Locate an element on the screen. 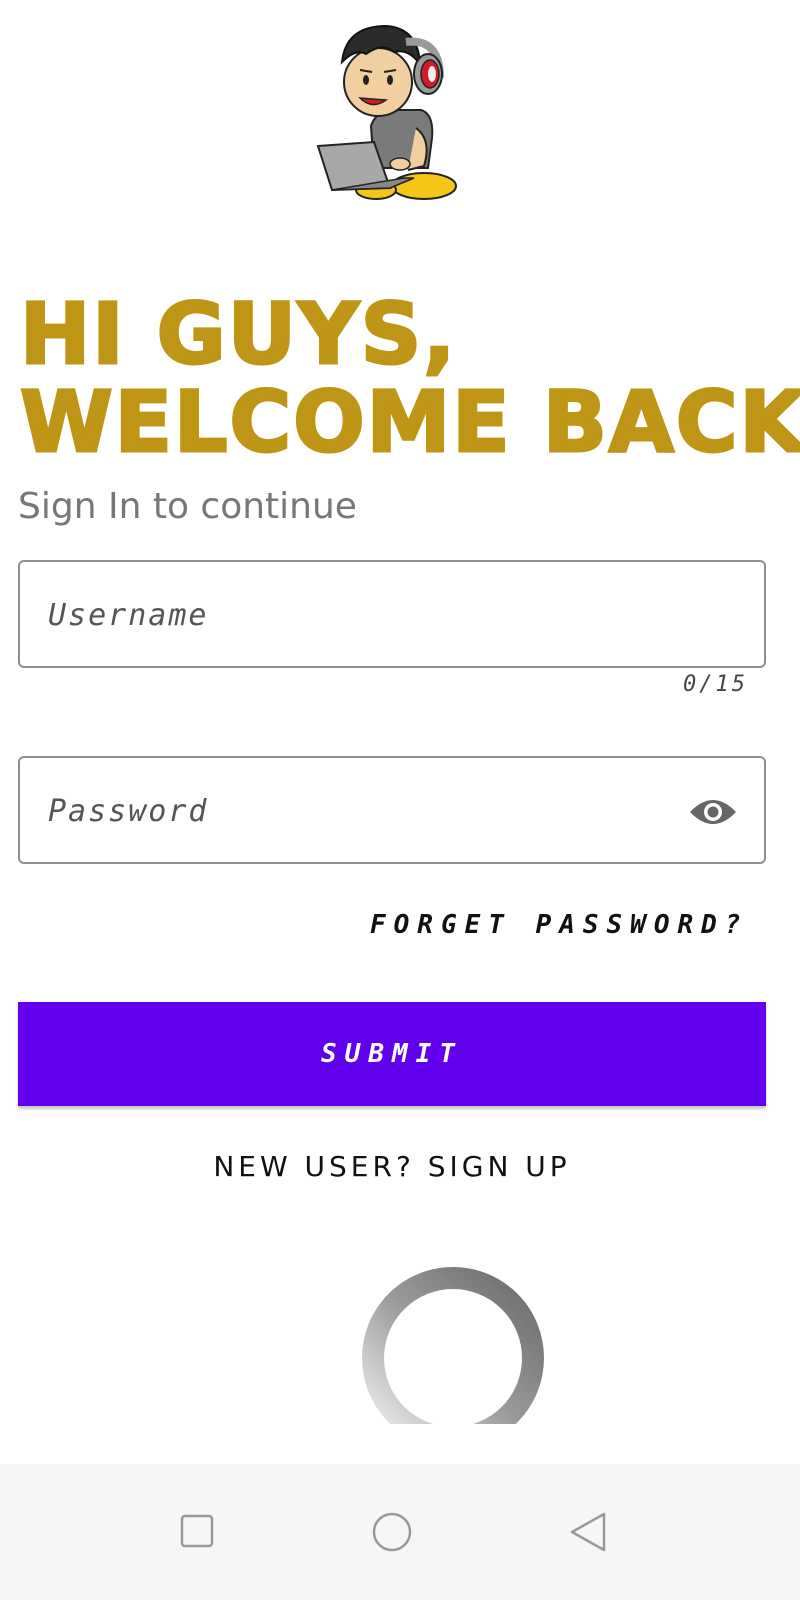 The height and width of the screenshot is (1600, 800). title-line-1: HI GUYS, is located at coordinates (238, 334).